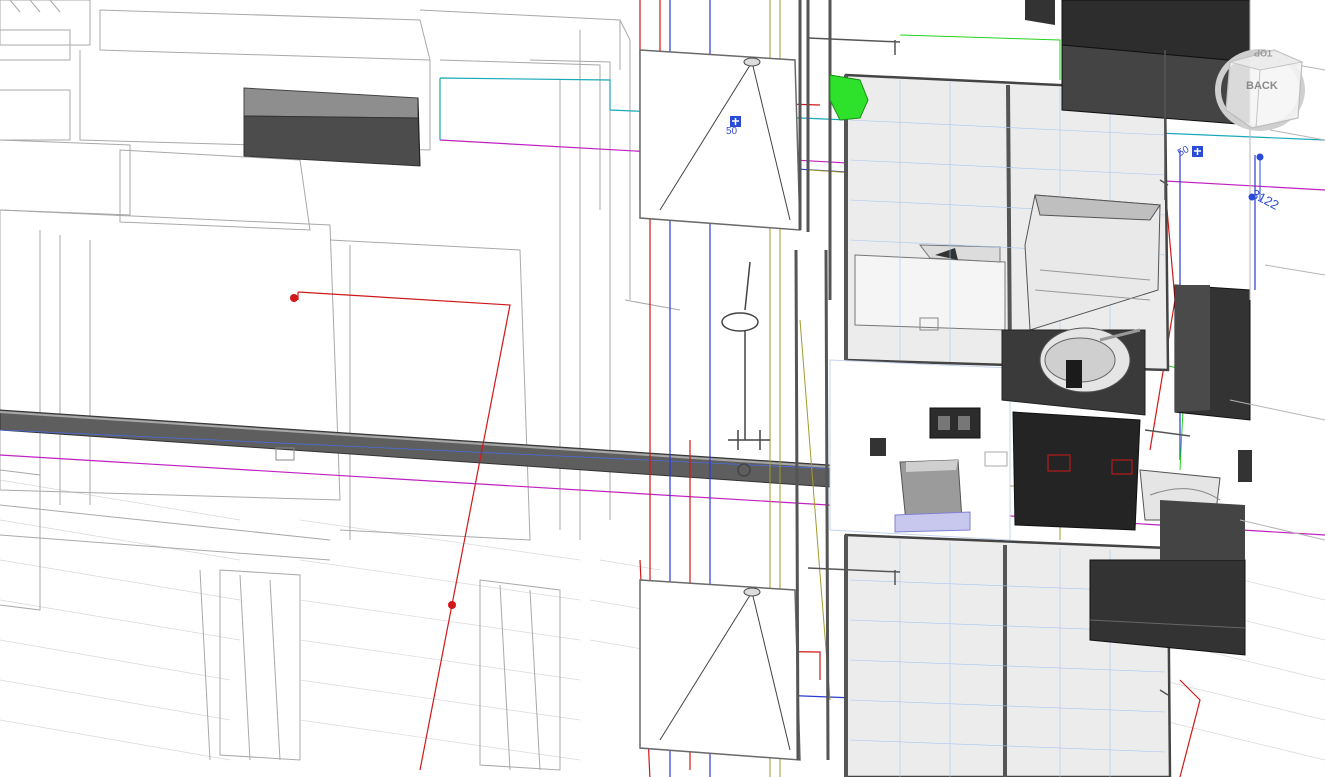 This screenshot has height=777, width=1325. Describe the element at coordinates (1073, 429) in the screenshot. I see `vanity-counter` at that location.